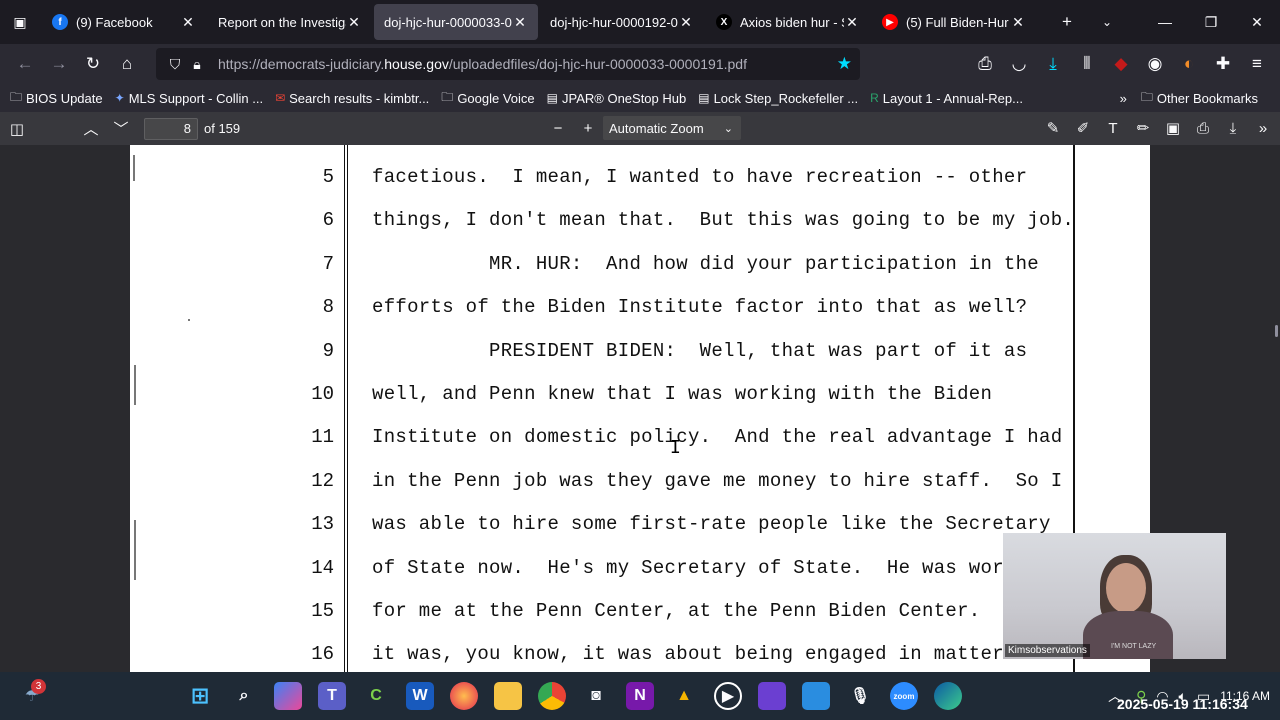 This screenshot has width=1280, height=720. What do you see at coordinates (1233, 128) in the screenshot?
I see `save-icon: ⤓` at bounding box center [1233, 128].